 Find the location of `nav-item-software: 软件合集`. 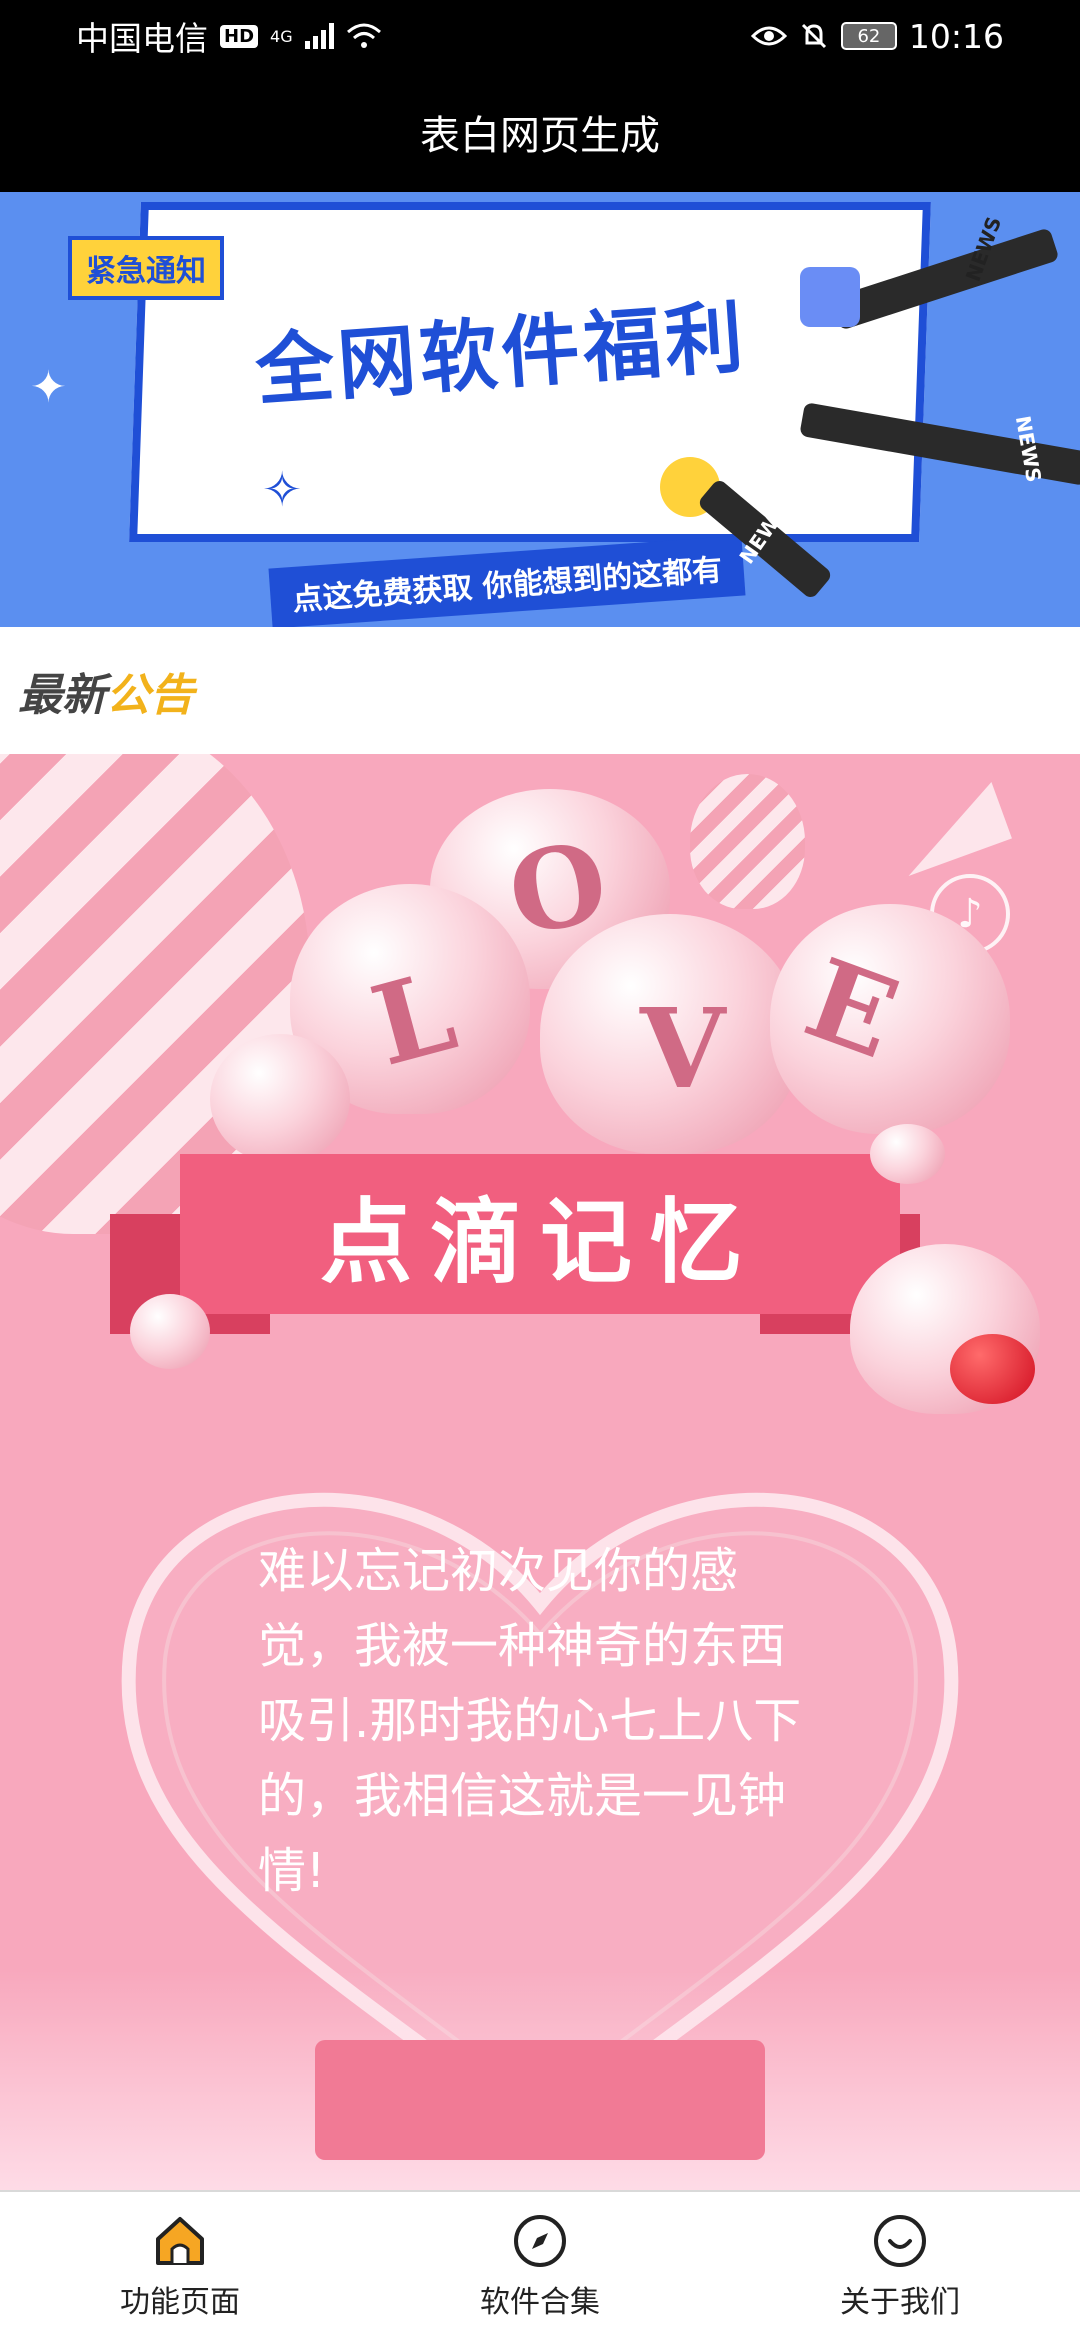

nav-item-software: 软件合集 is located at coordinates (540, 2266).